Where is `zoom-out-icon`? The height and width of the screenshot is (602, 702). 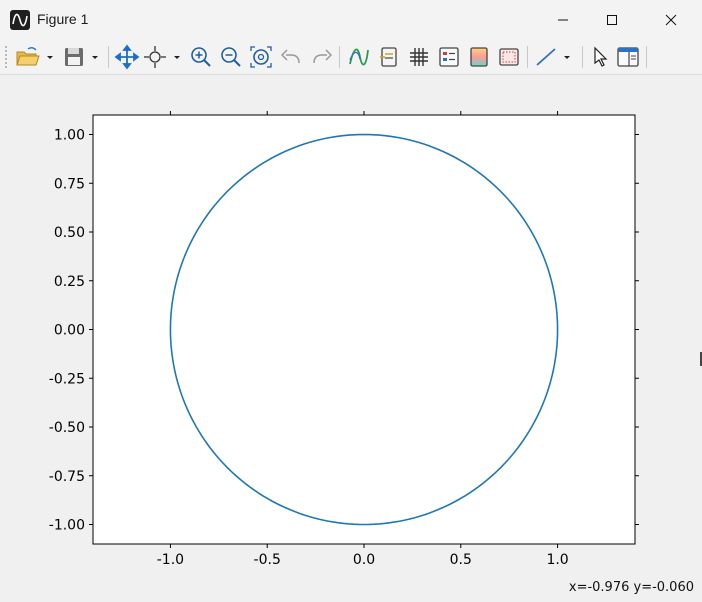 zoom-out-icon is located at coordinates (231, 57).